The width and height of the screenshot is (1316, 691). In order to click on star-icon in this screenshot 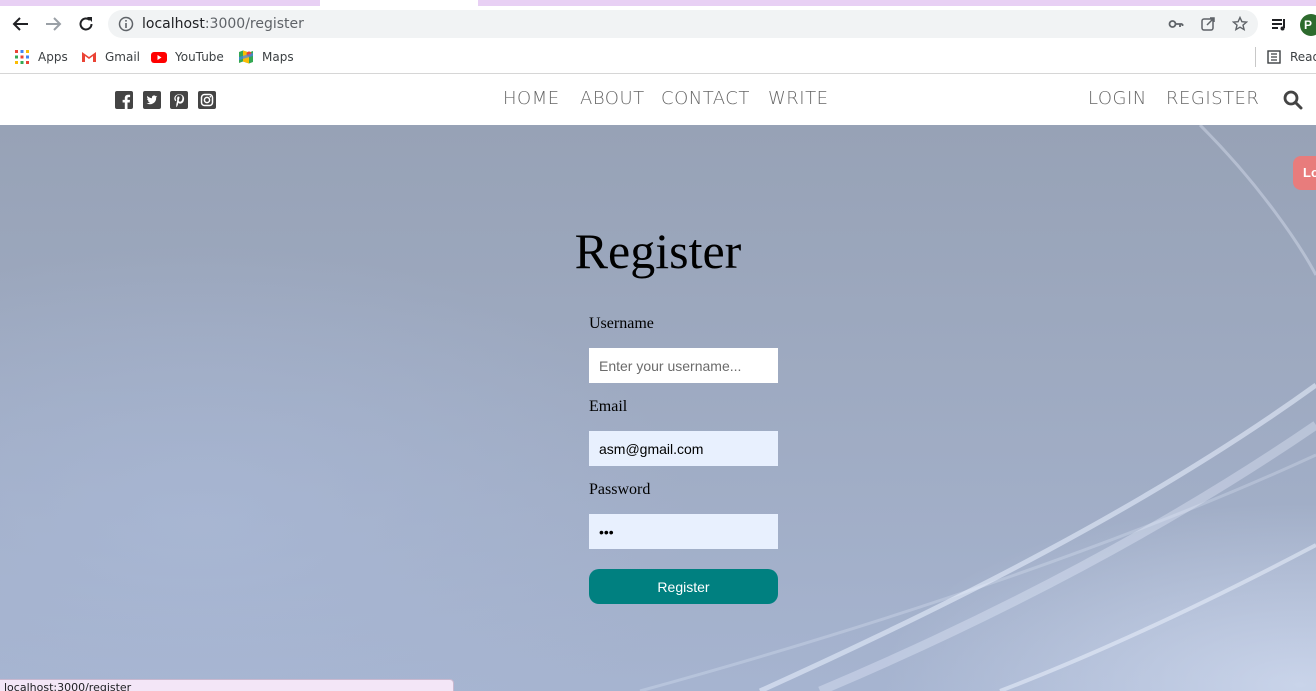, I will do `click(1240, 24)`.